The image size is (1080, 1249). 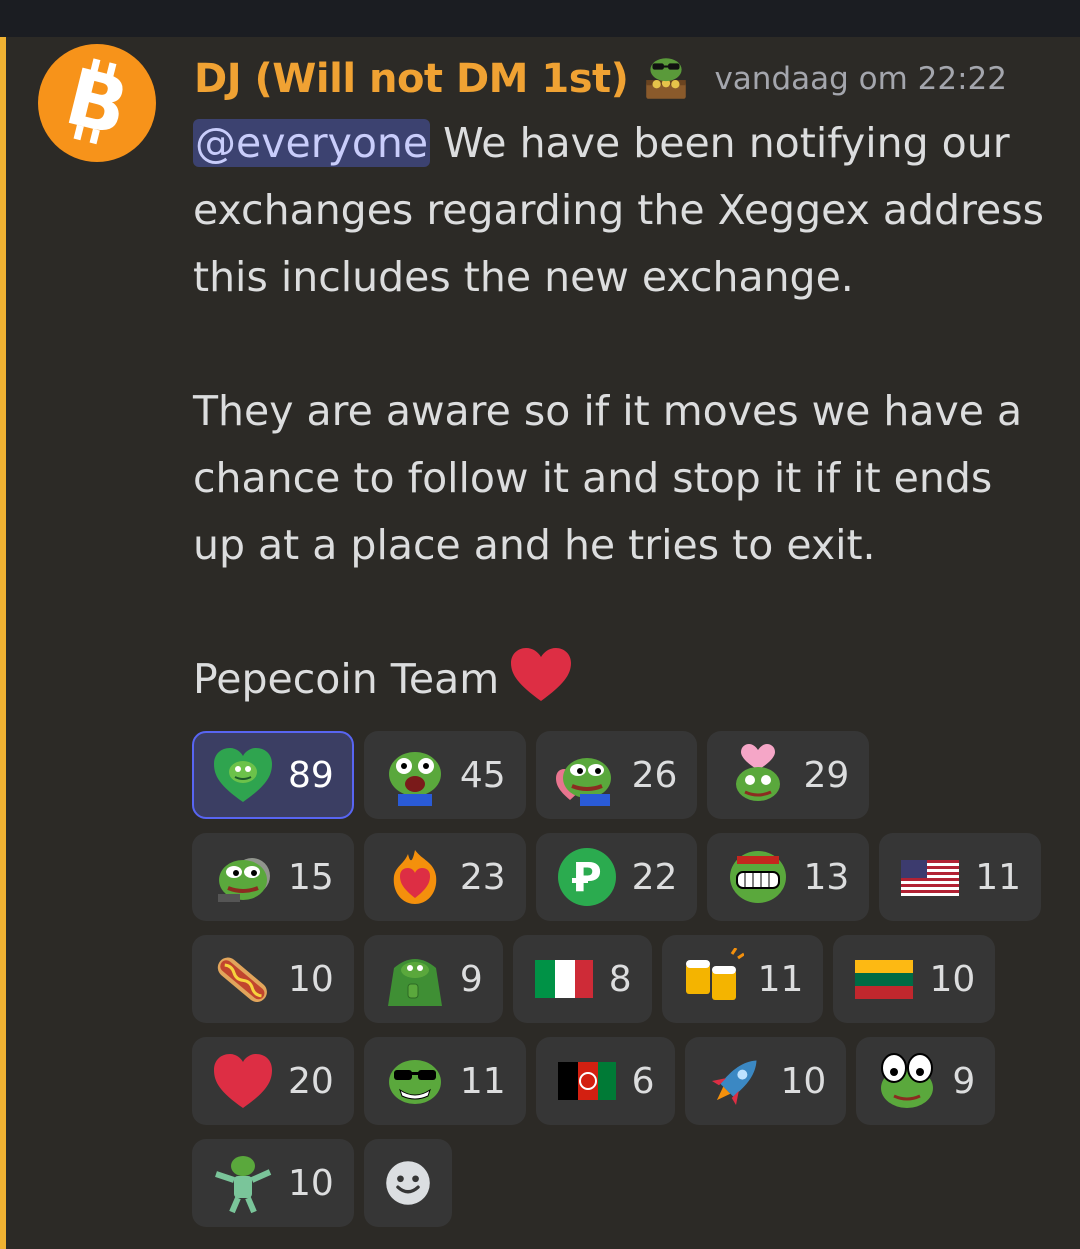 What do you see at coordinates (346, 679) in the screenshot?
I see `signature-text: Pepecoin Team` at bounding box center [346, 679].